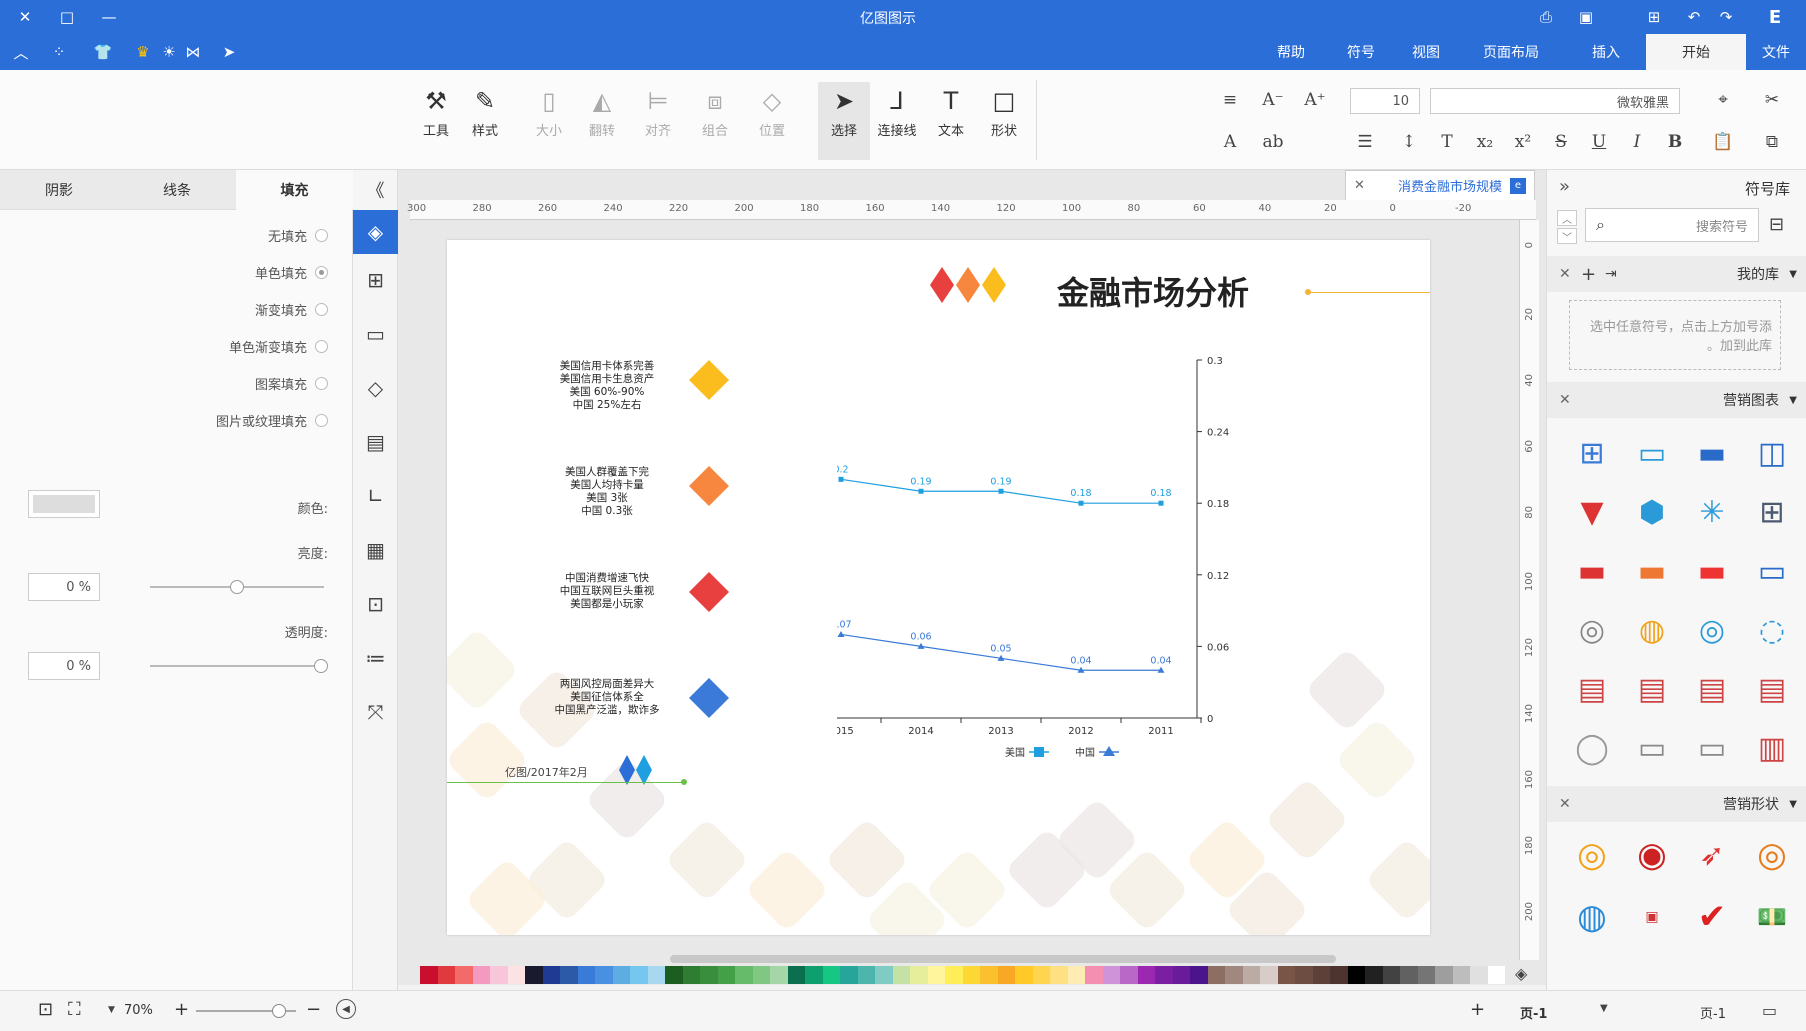  I want to click on marketing-chart-thumbnail-icon: ◫, so click(1772, 453).